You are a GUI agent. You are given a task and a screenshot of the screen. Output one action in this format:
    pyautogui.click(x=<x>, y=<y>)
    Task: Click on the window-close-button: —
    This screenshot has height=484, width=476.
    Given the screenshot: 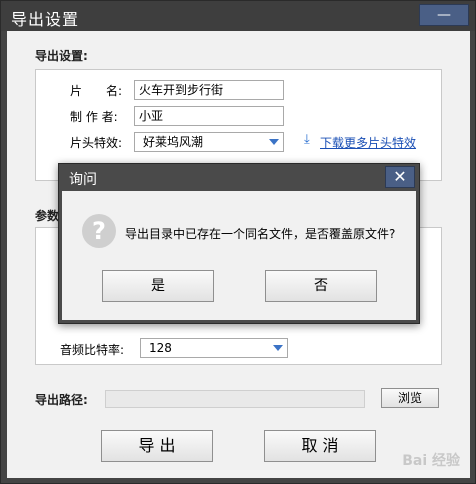 What is the action you would take?
    pyautogui.click(x=444, y=15)
    